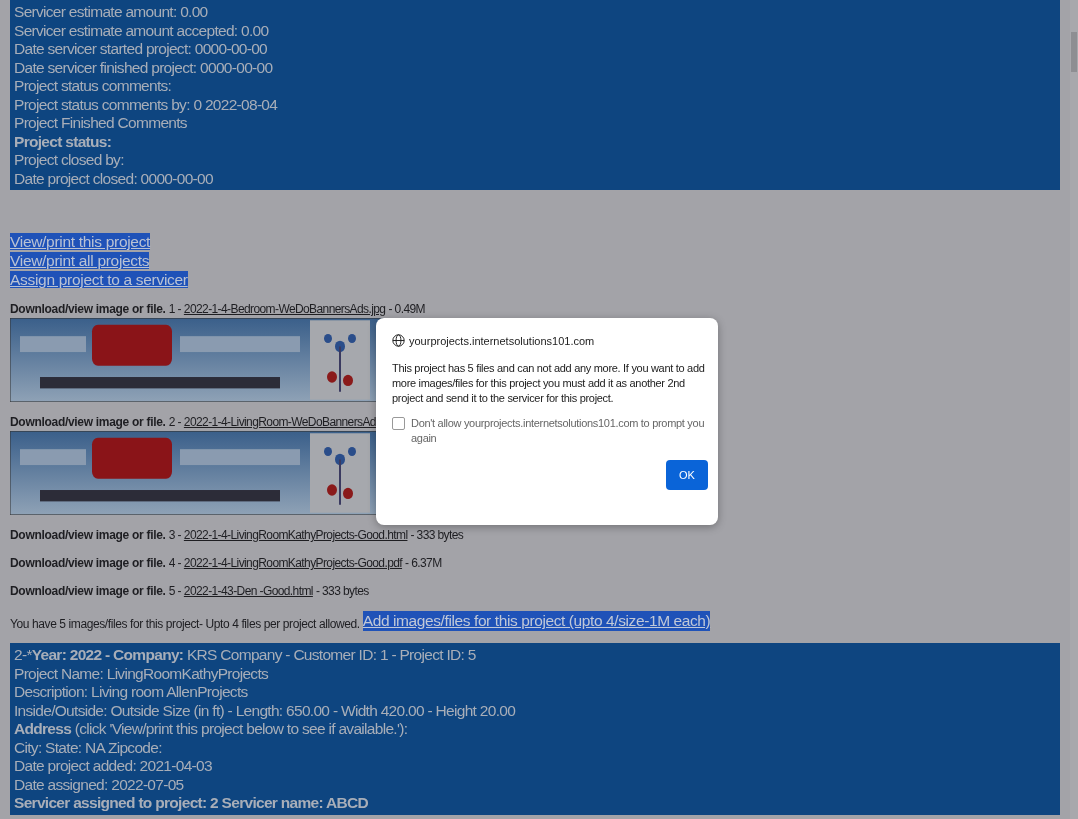  Describe the element at coordinates (185, 624) in the screenshot. I see `files-note: You have 5 images/files for this project- Upto 4 files per project allowed.` at that location.